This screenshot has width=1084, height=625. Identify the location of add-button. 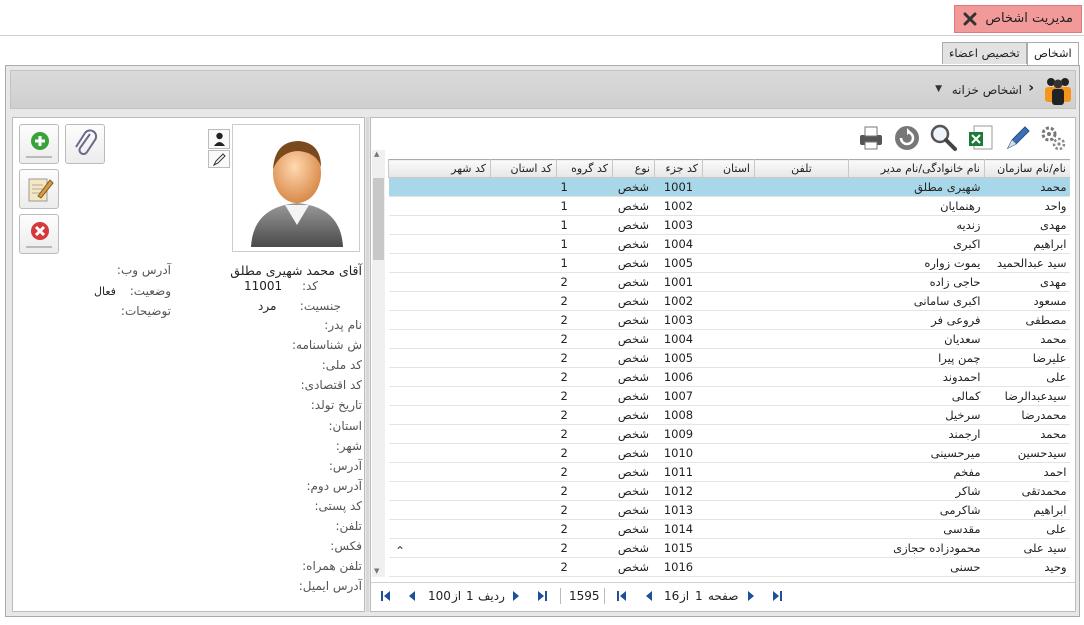
(39, 144).